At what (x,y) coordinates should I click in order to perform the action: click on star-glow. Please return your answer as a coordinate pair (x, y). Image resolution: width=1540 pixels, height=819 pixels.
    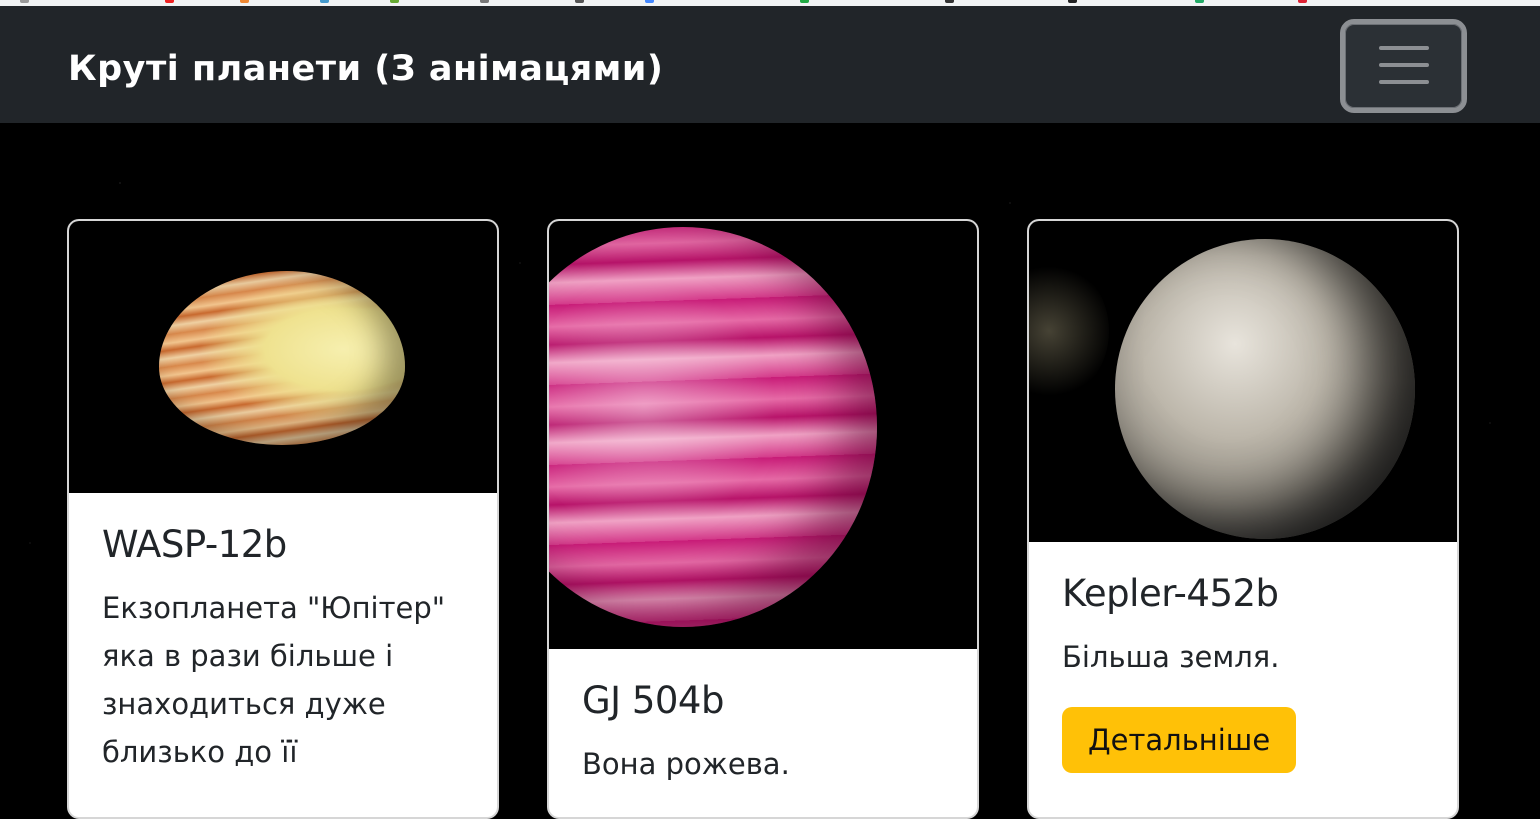
    Looking at the image, I should click on (1069, 331).